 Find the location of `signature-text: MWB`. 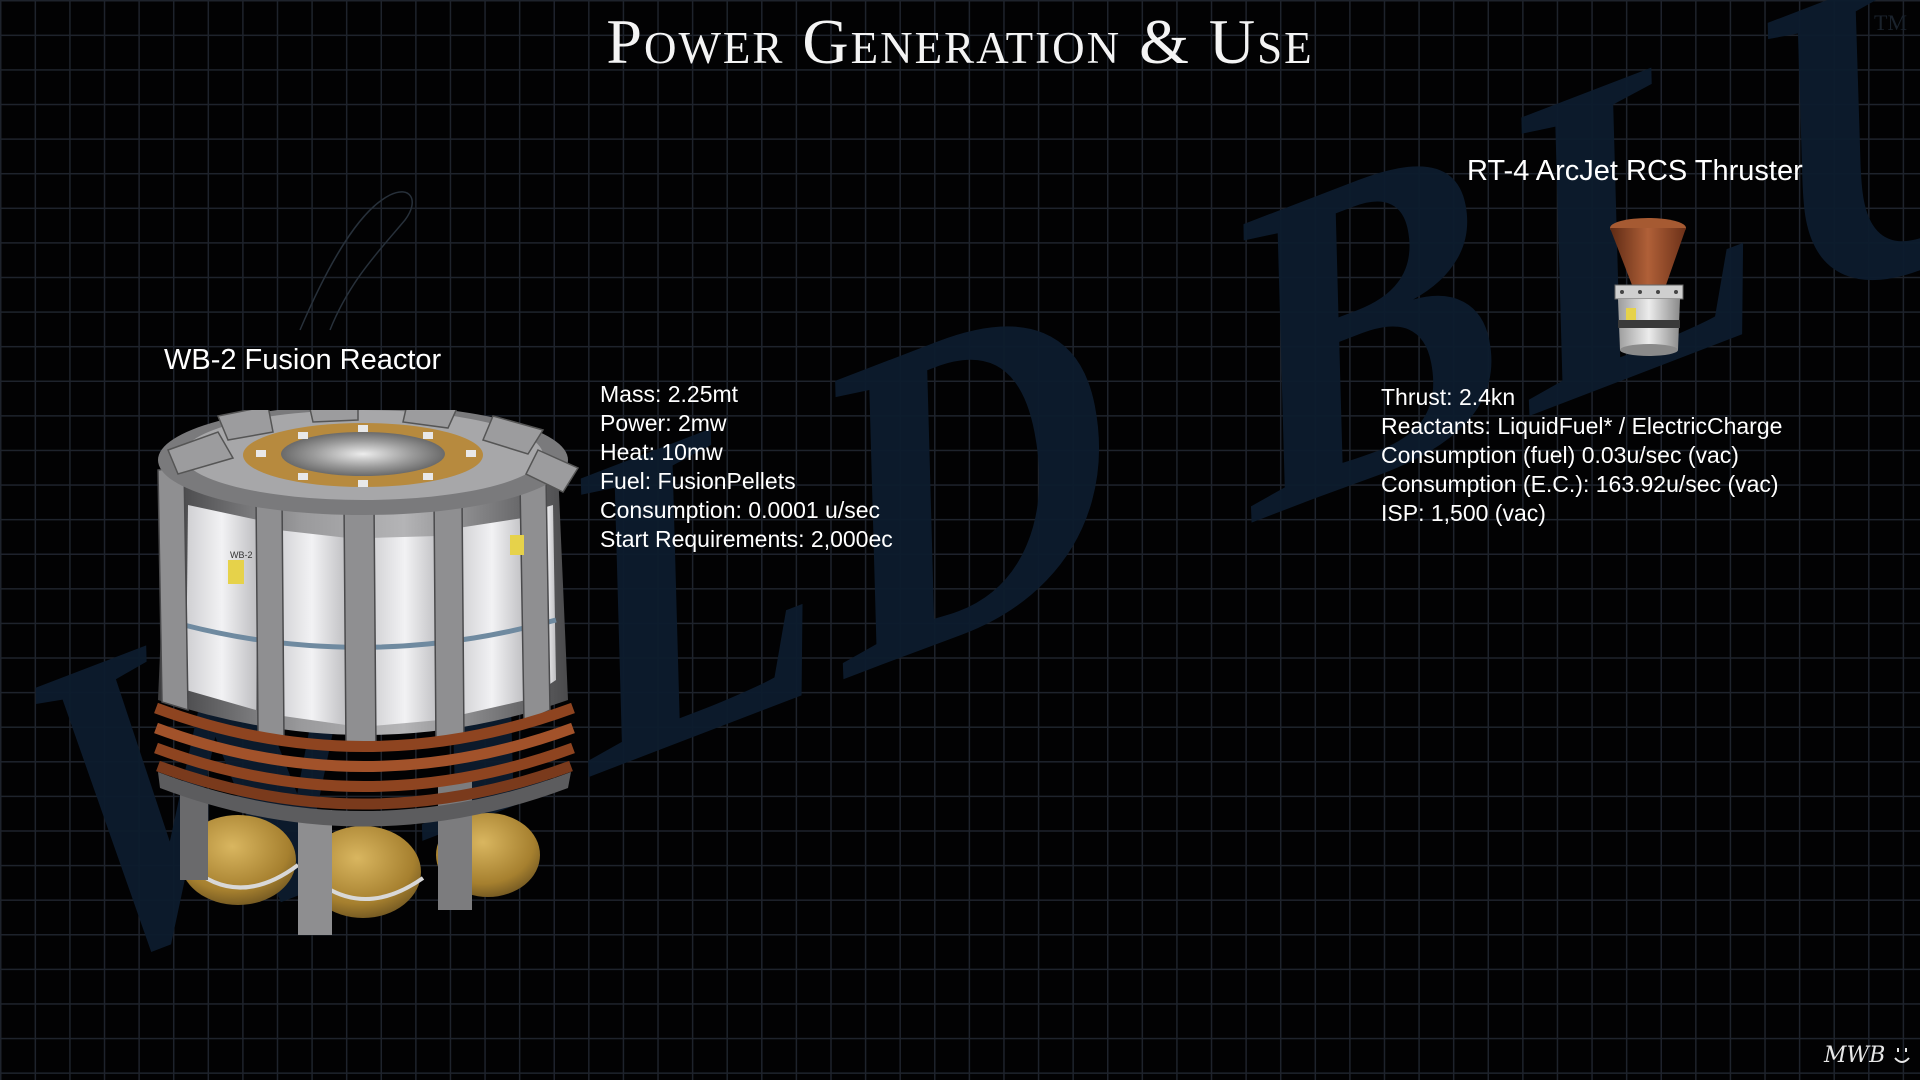

signature-text: MWB is located at coordinates (1854, 1055).